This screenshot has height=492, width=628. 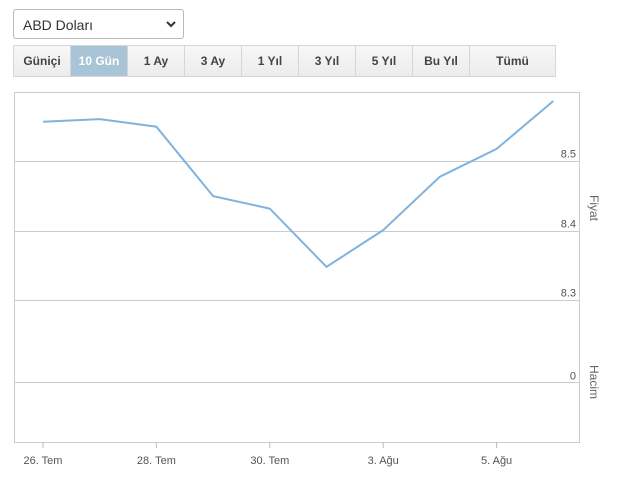 What do you see at coordinates (568, 155) in the screenshot?
I see `y-tick-label: 8.5` at bounding box center [568, 155].